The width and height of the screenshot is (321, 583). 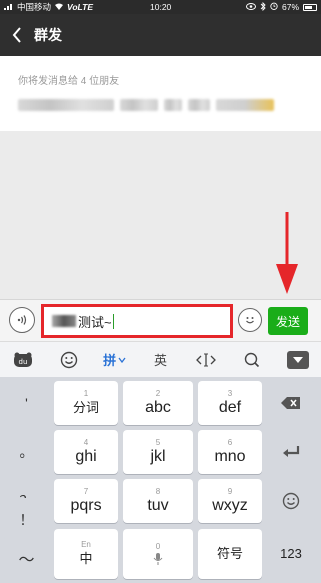 What do you see at coordinates (86, 544) in the screenshot?
I see `key-number: En` at bounding box center [86, 544].